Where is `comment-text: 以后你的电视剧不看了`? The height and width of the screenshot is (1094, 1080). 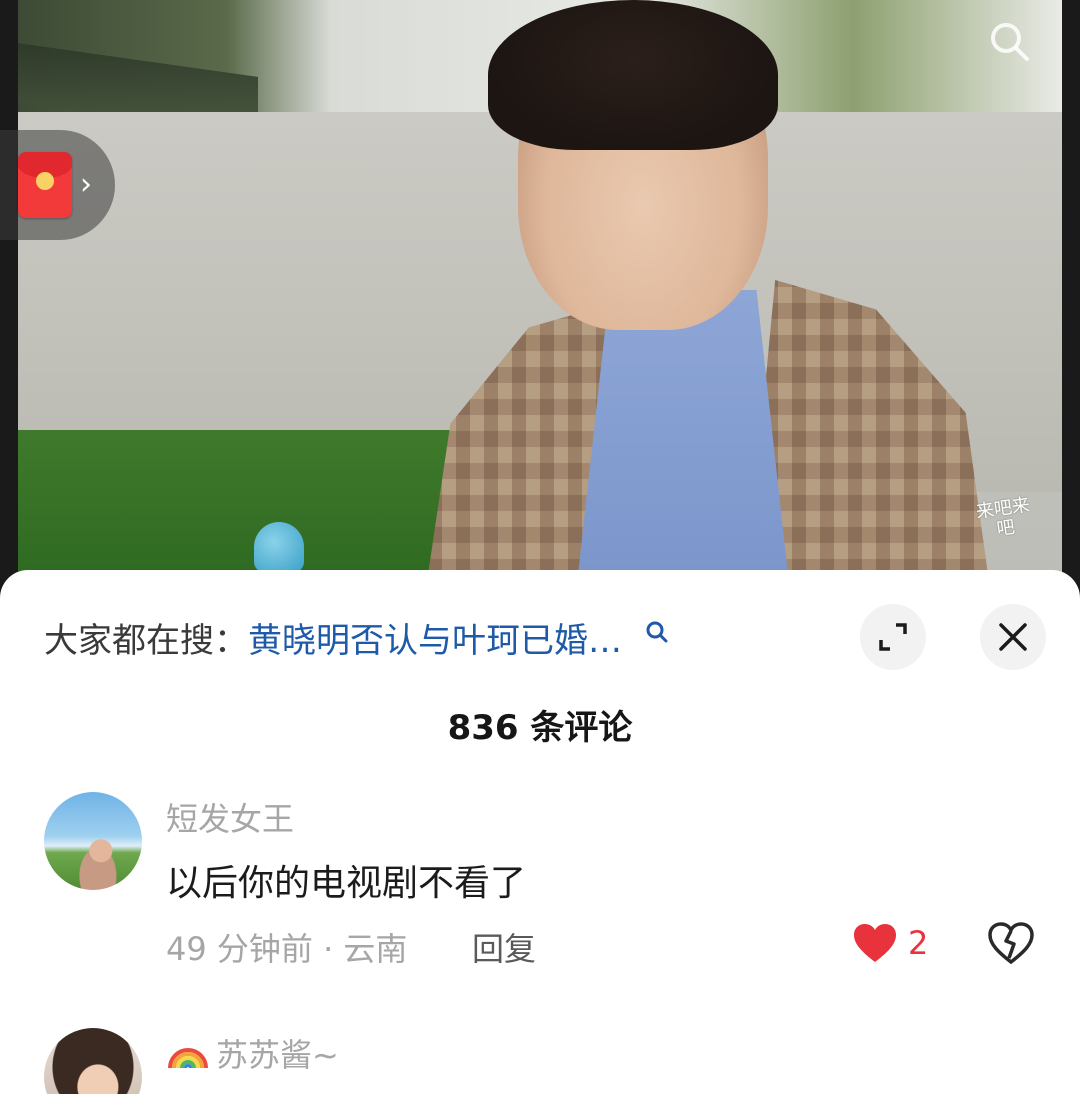 comment-text: 以后你的电视剧不看了 is located at coordinates (346, 880).